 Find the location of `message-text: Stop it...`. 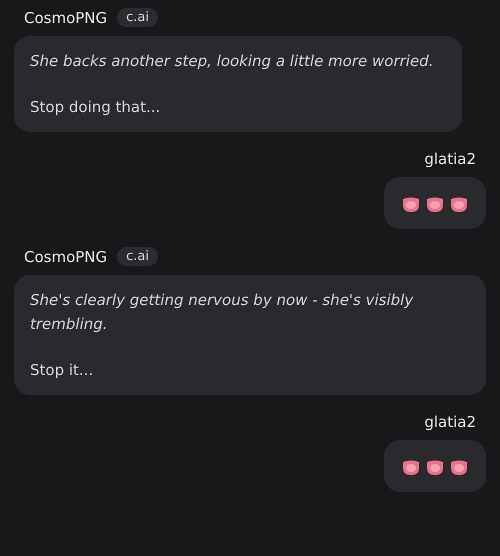

message-text: Stop it... is located at coordinates (62, 370).